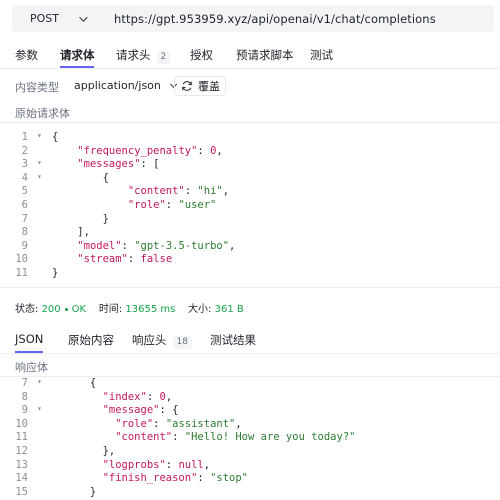  I want to click on code-line: 9 "model": "gpt-3.5-turbo",, so click(250, 247).